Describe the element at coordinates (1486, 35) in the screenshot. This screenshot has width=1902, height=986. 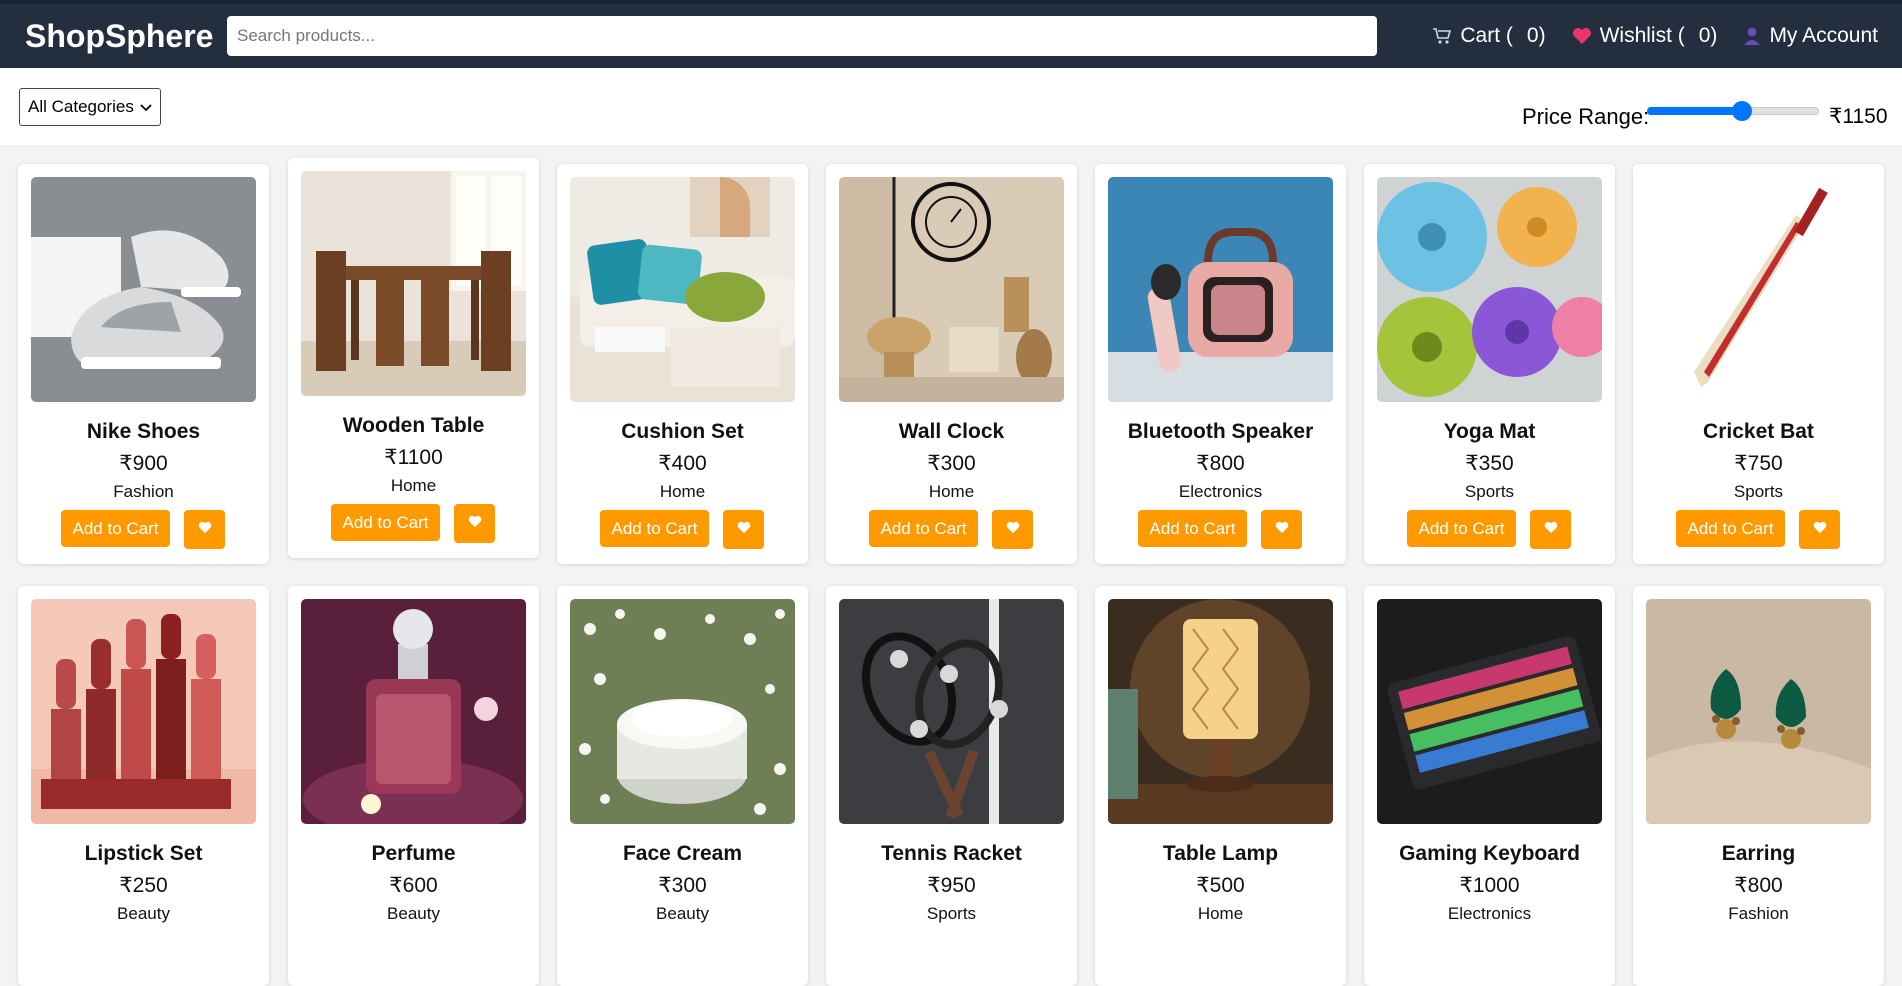
I see `cart-label: Cart (` at that location.